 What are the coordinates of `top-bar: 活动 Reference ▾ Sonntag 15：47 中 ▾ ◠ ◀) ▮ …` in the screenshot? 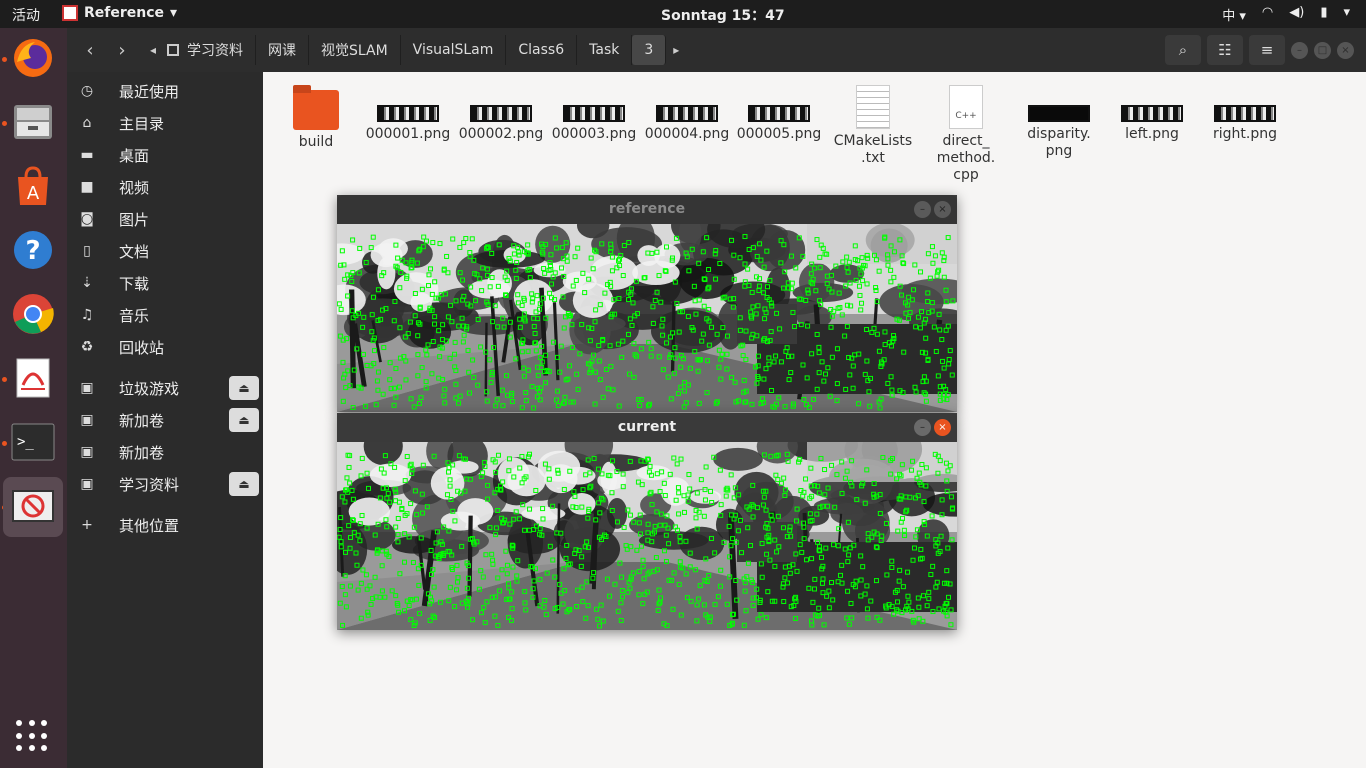 It's located at (683, 14).